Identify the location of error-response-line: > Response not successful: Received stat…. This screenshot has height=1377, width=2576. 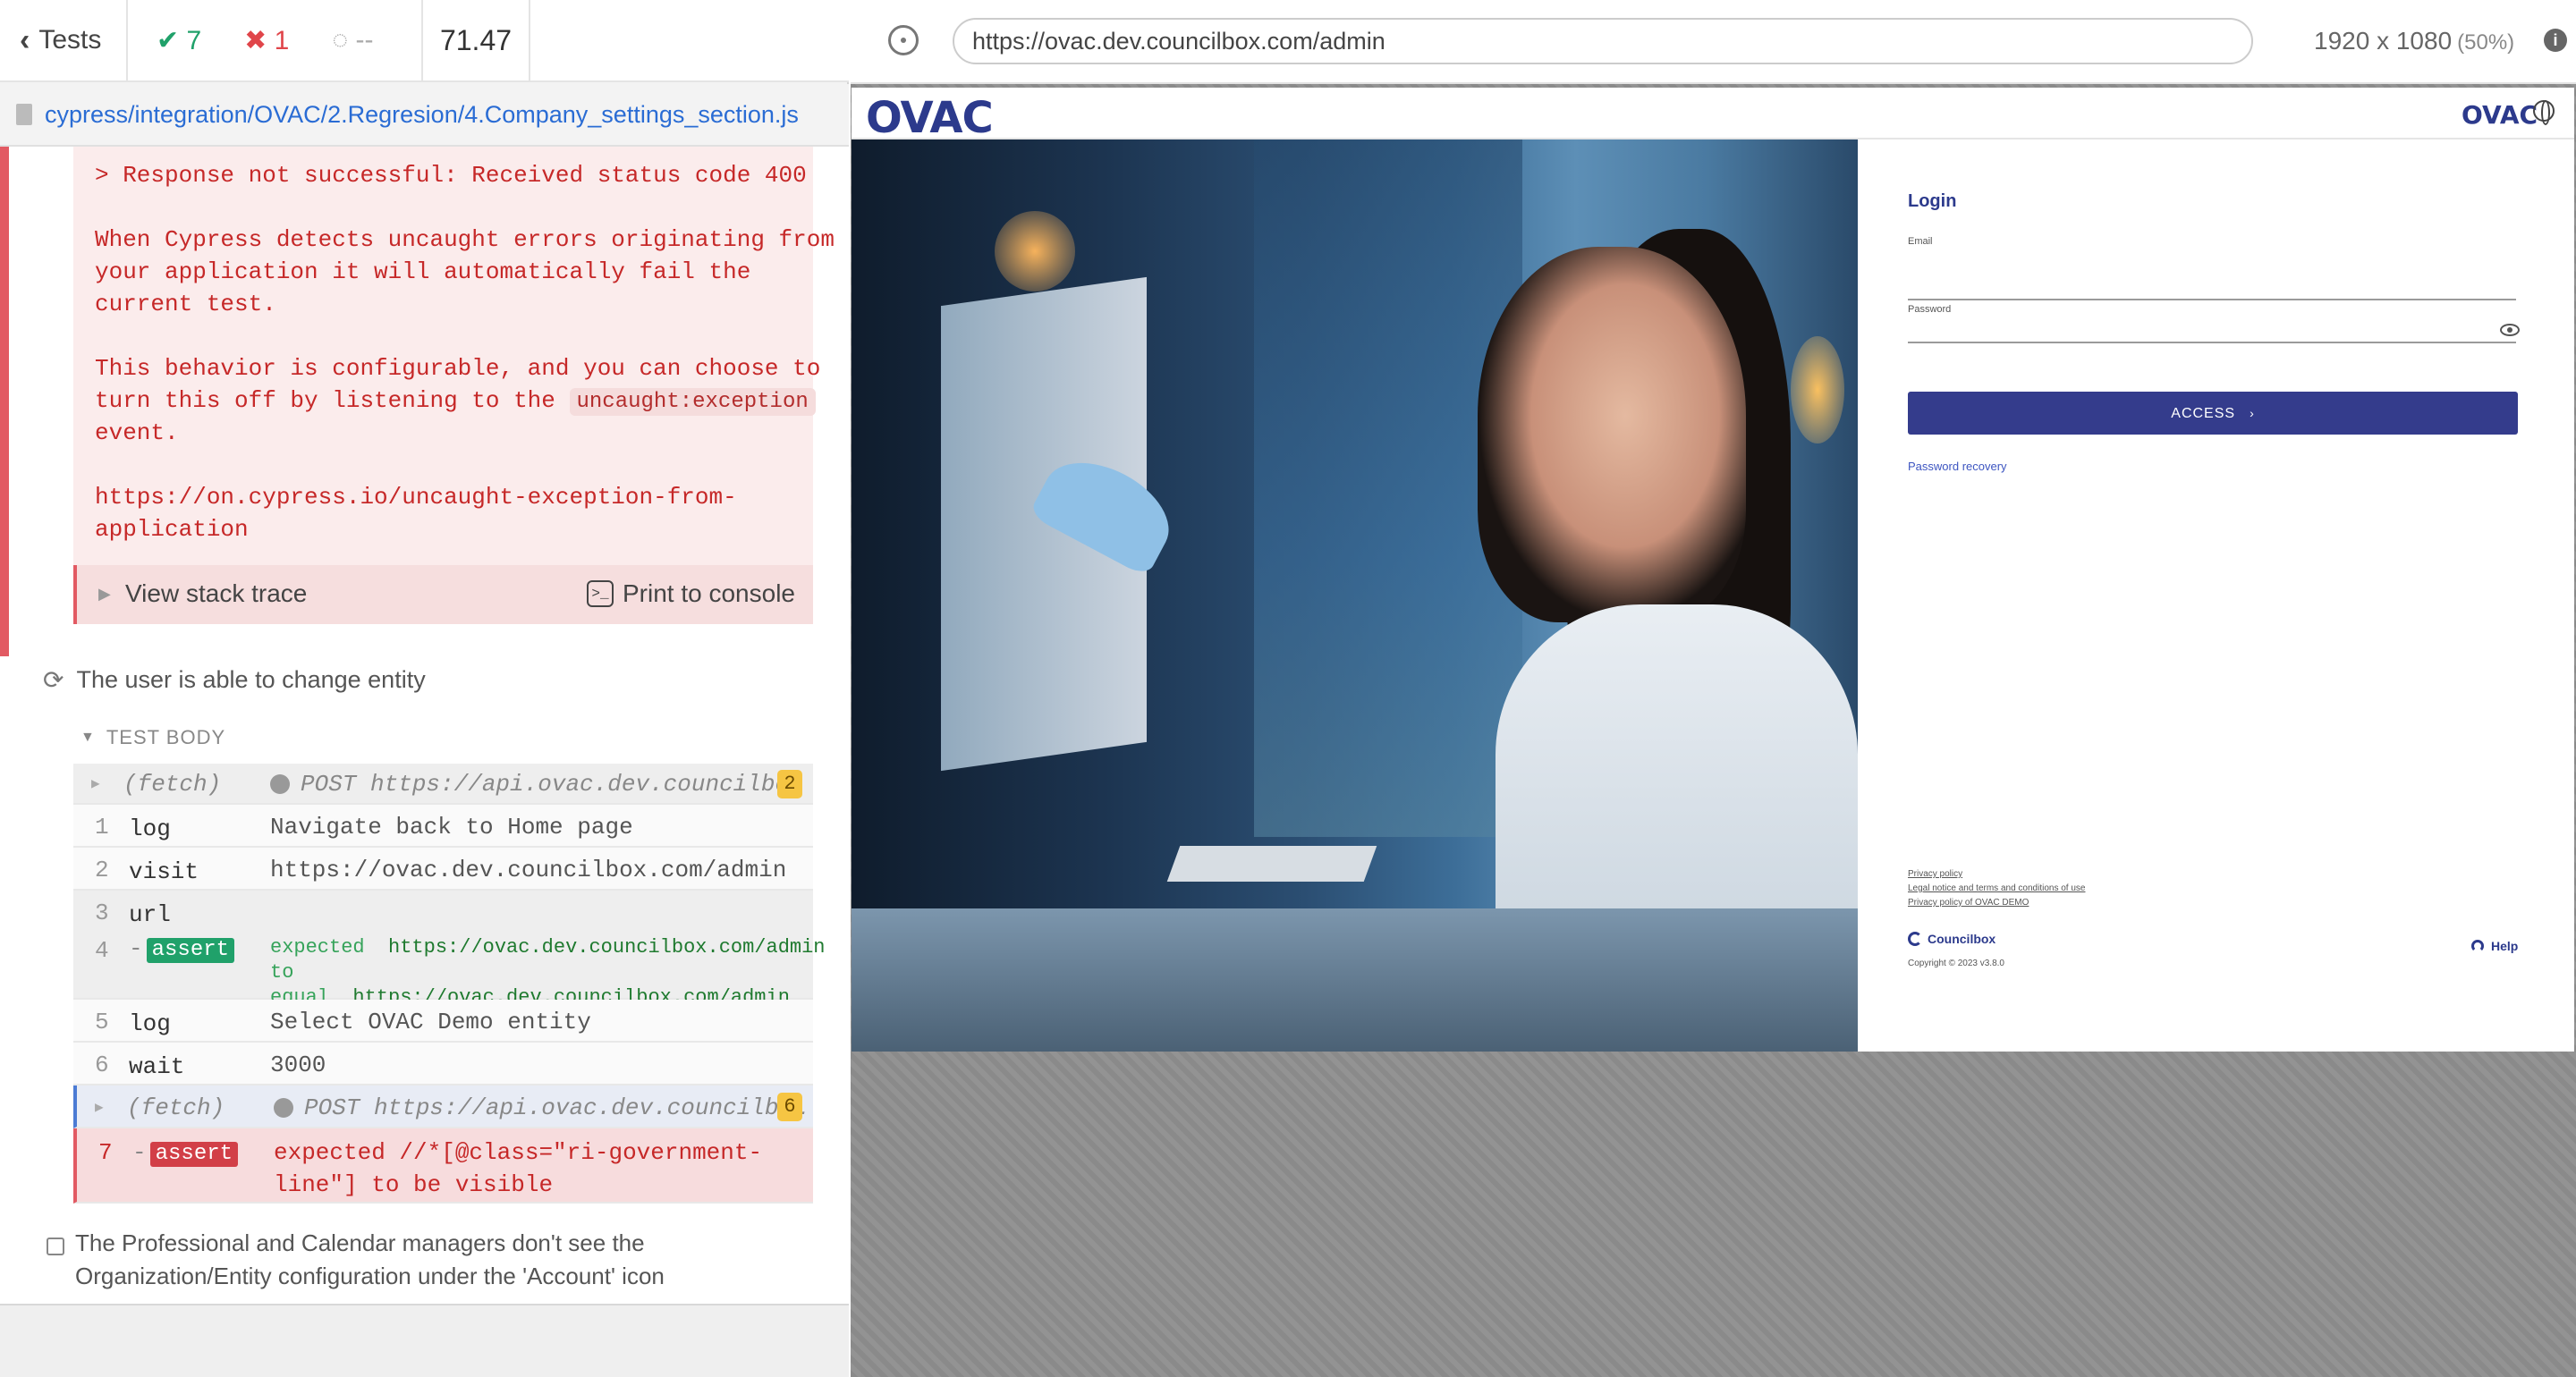
(451, 175).